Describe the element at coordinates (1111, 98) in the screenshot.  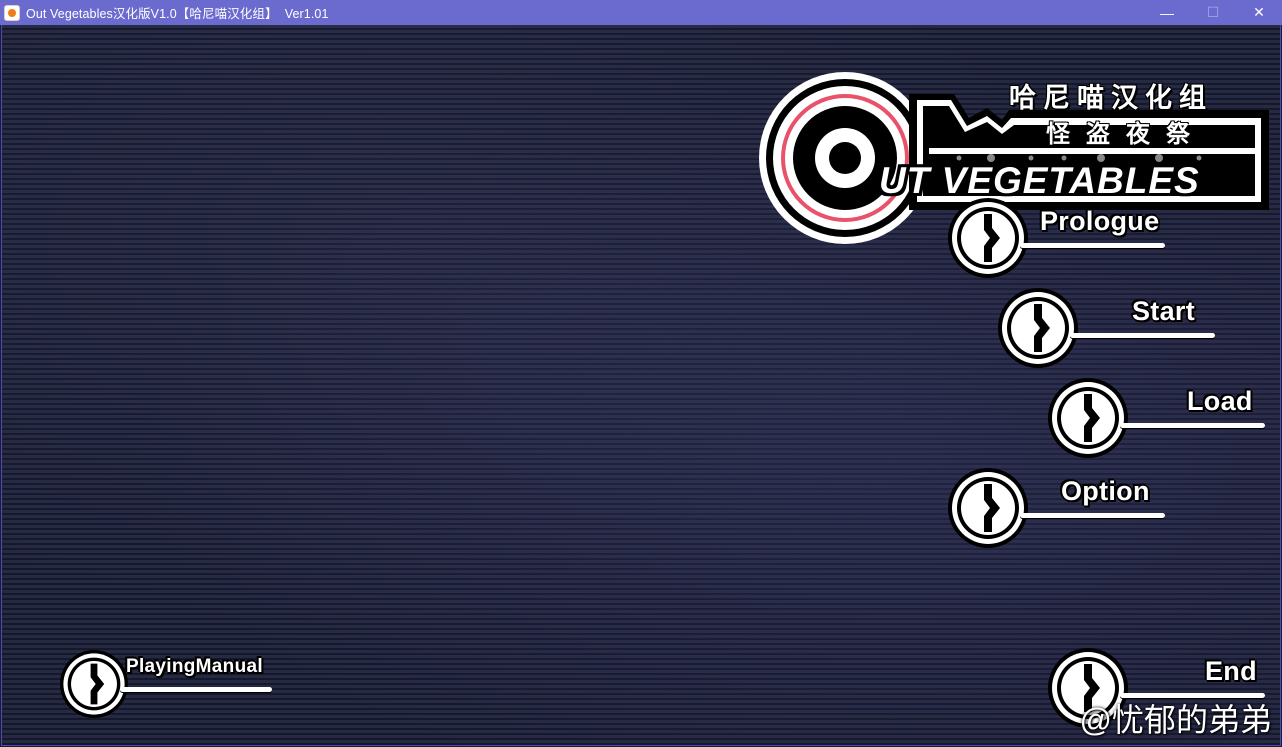
I see `logo-group-name: 哈尼喵汉化组` at that location.